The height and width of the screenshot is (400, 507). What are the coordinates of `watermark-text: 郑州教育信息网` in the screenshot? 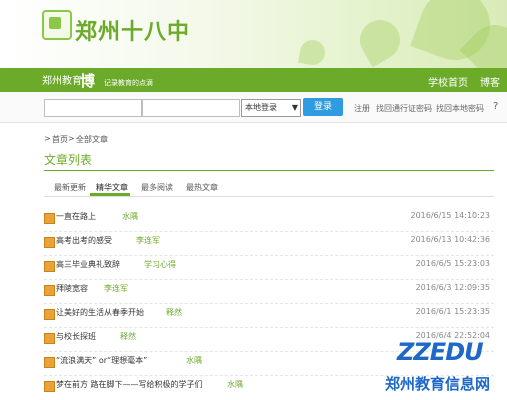 It's located at (438, 384).